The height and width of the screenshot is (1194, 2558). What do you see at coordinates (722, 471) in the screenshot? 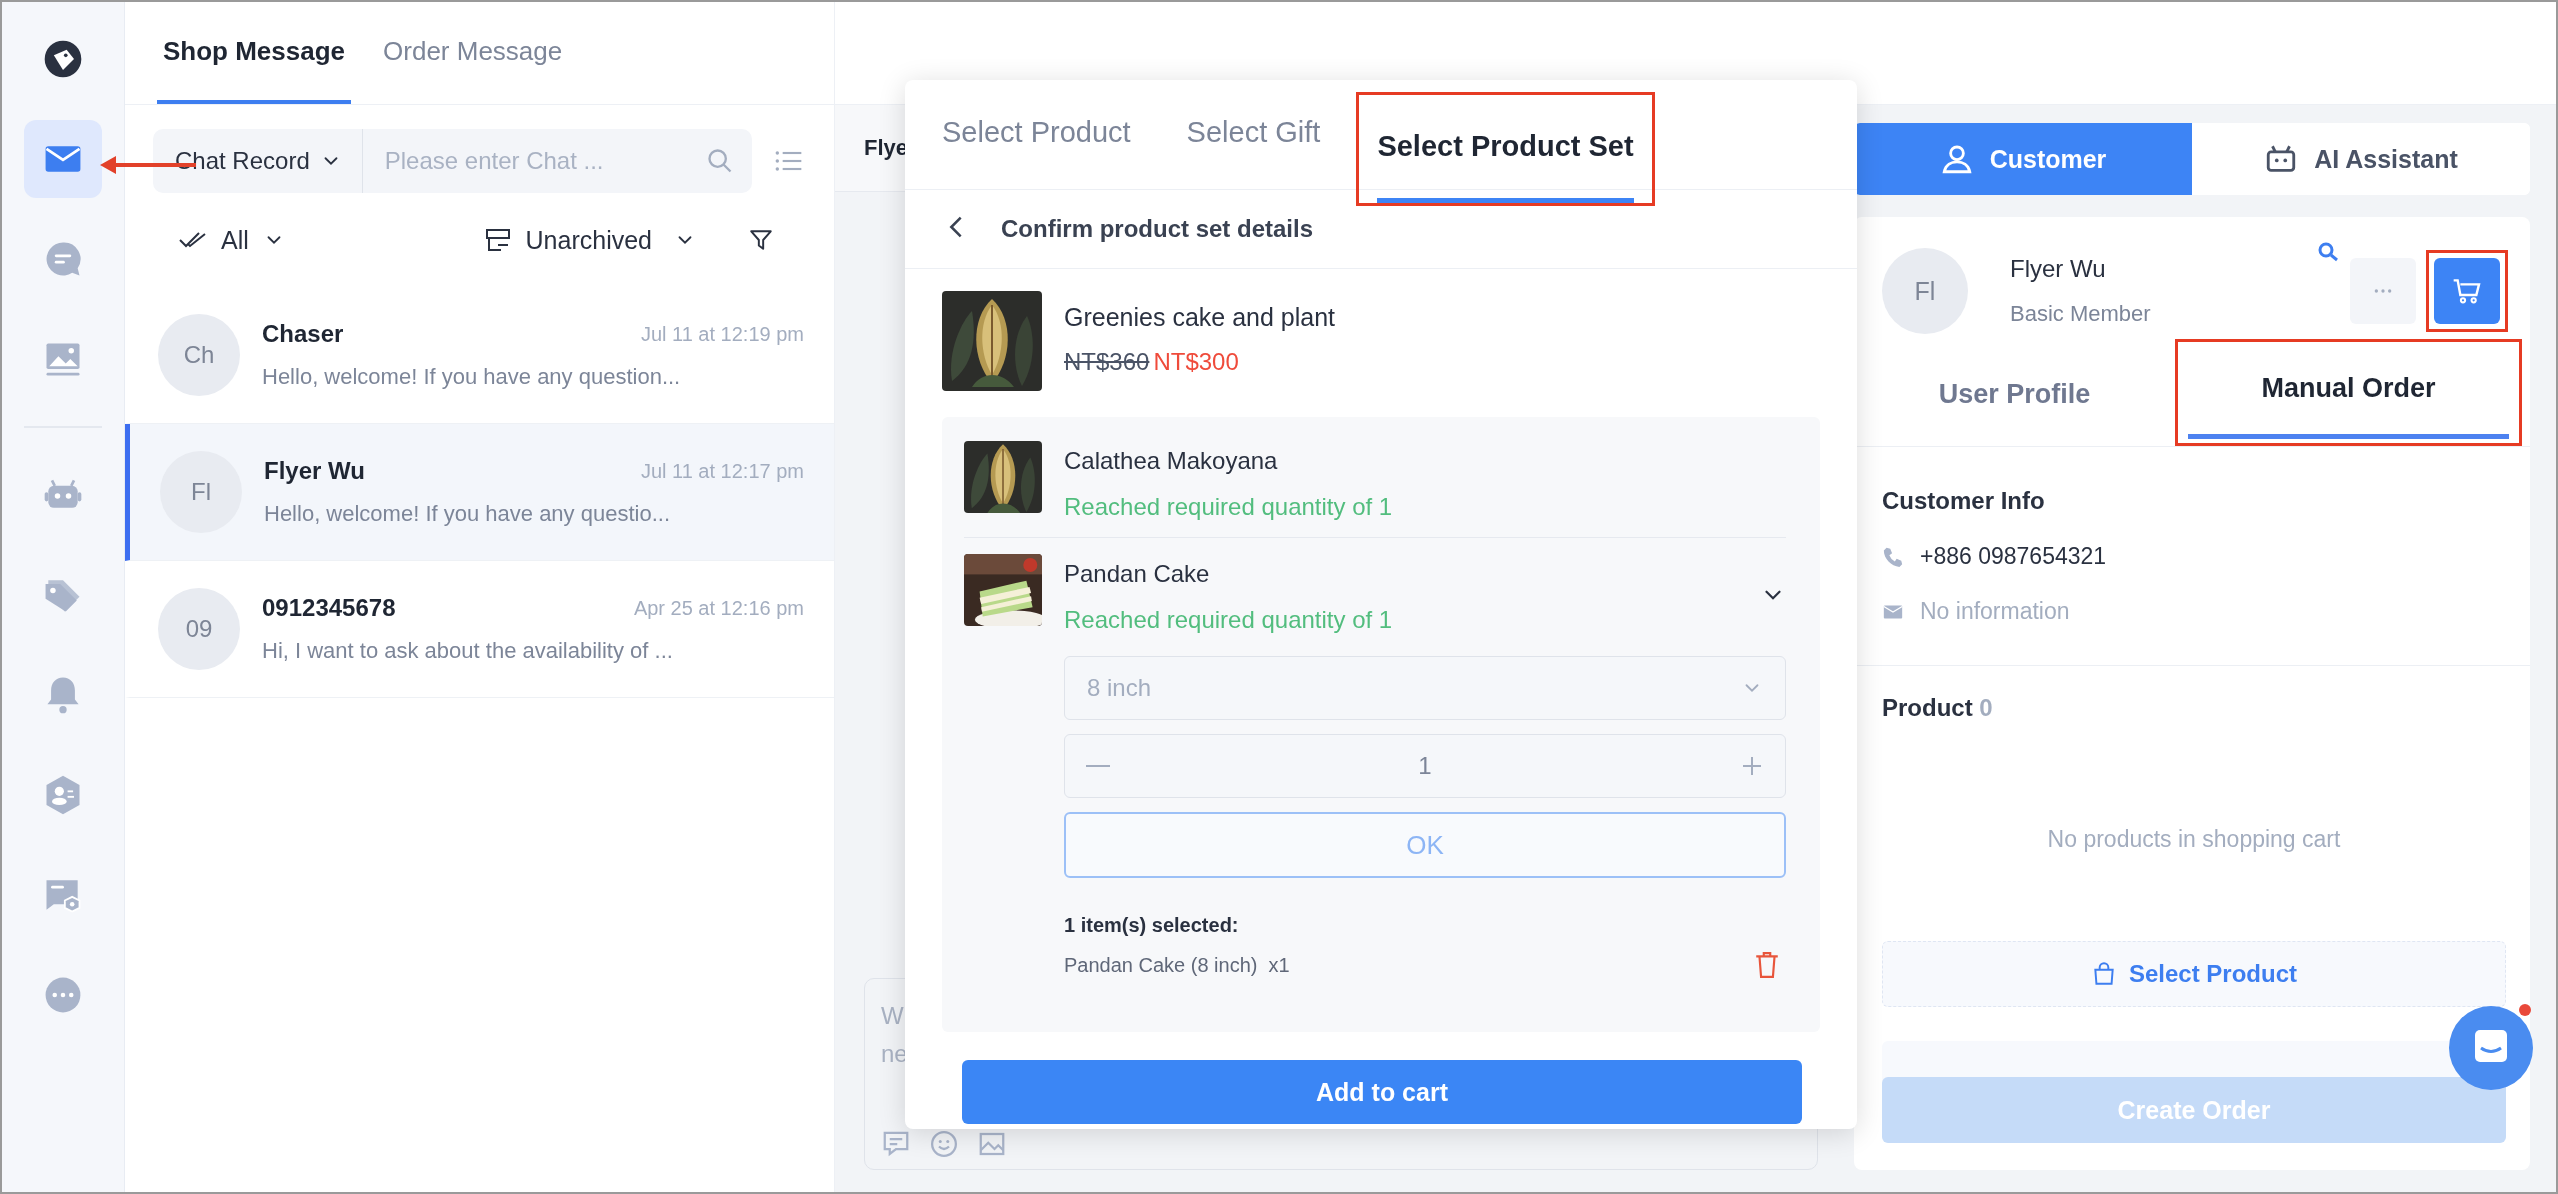
I see `message-time: Jul 11 at 12:17 pm` at bounding box center [722, 471].